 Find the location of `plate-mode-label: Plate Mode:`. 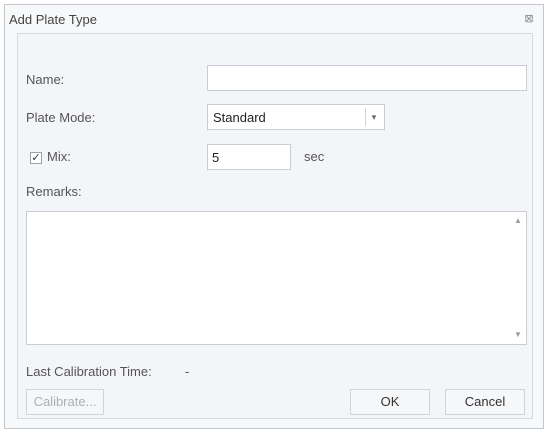

plate-mode-label: Plate Mode: is located at coordinates (61, 117).